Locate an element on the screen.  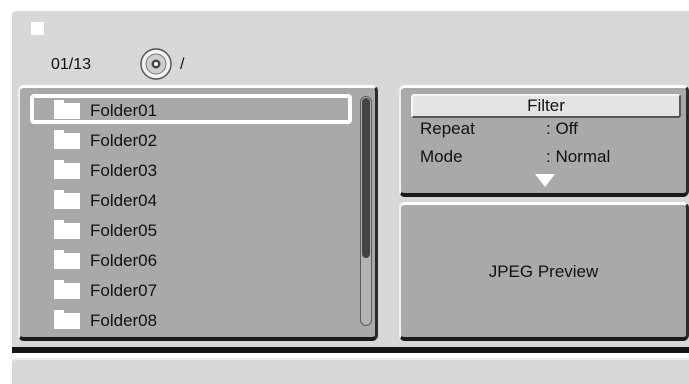
folder-name: Folder08 is located at coordinates (124, 320).